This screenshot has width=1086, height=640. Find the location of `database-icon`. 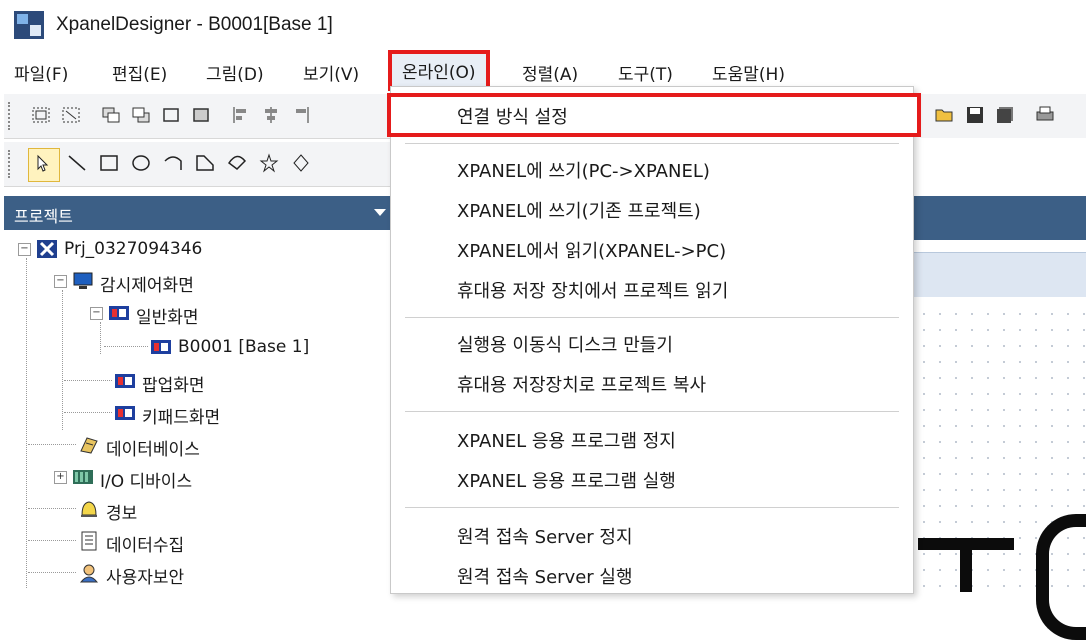

database-icon is located at coordinates (89, 445).